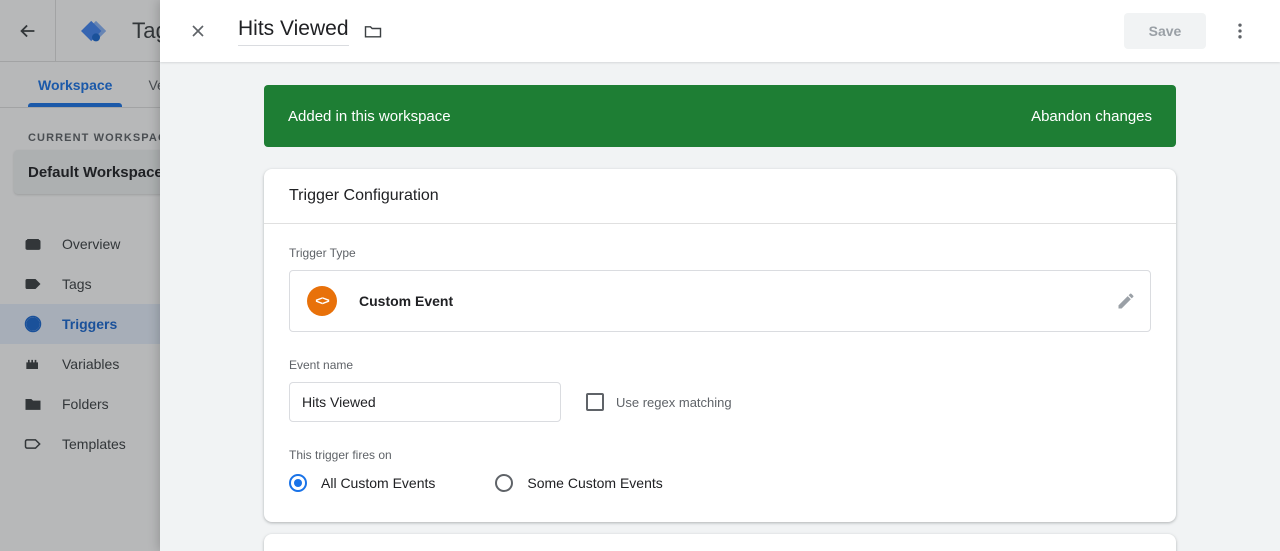 The width and height of the screenshot is (1280, 551). Describe the element at coordinates (293, 31) in the screenshot. I see `trigger-name-input: Hits Viewed` at that location.